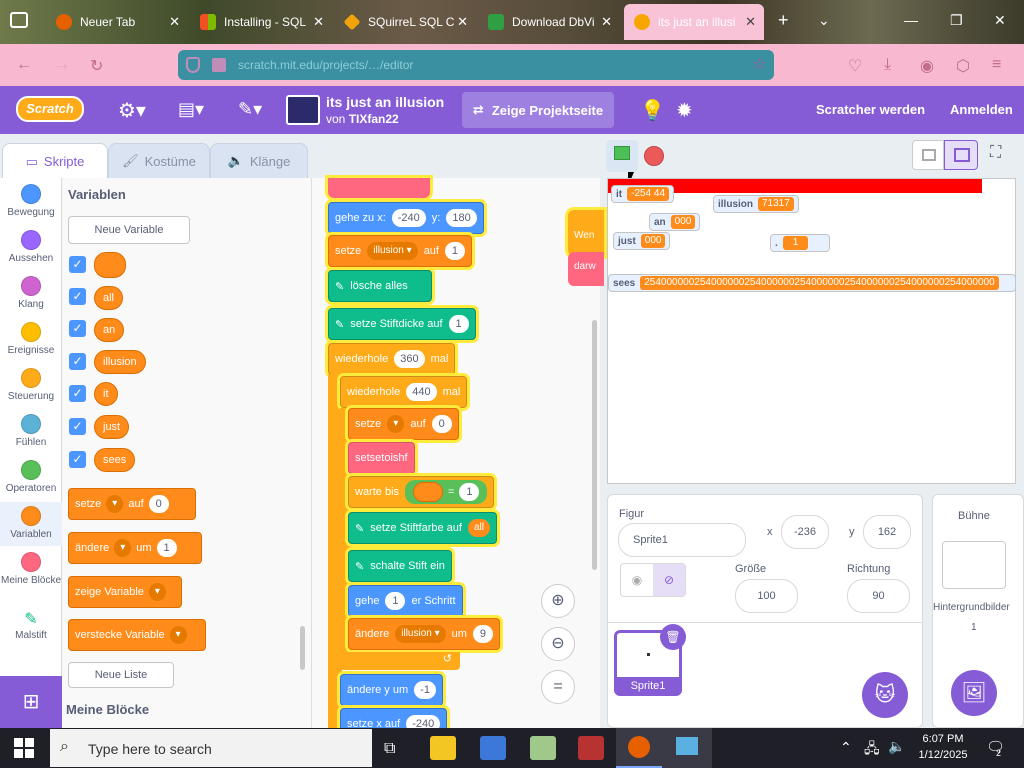  I want to click on value-input: -1, so click(425, 690).